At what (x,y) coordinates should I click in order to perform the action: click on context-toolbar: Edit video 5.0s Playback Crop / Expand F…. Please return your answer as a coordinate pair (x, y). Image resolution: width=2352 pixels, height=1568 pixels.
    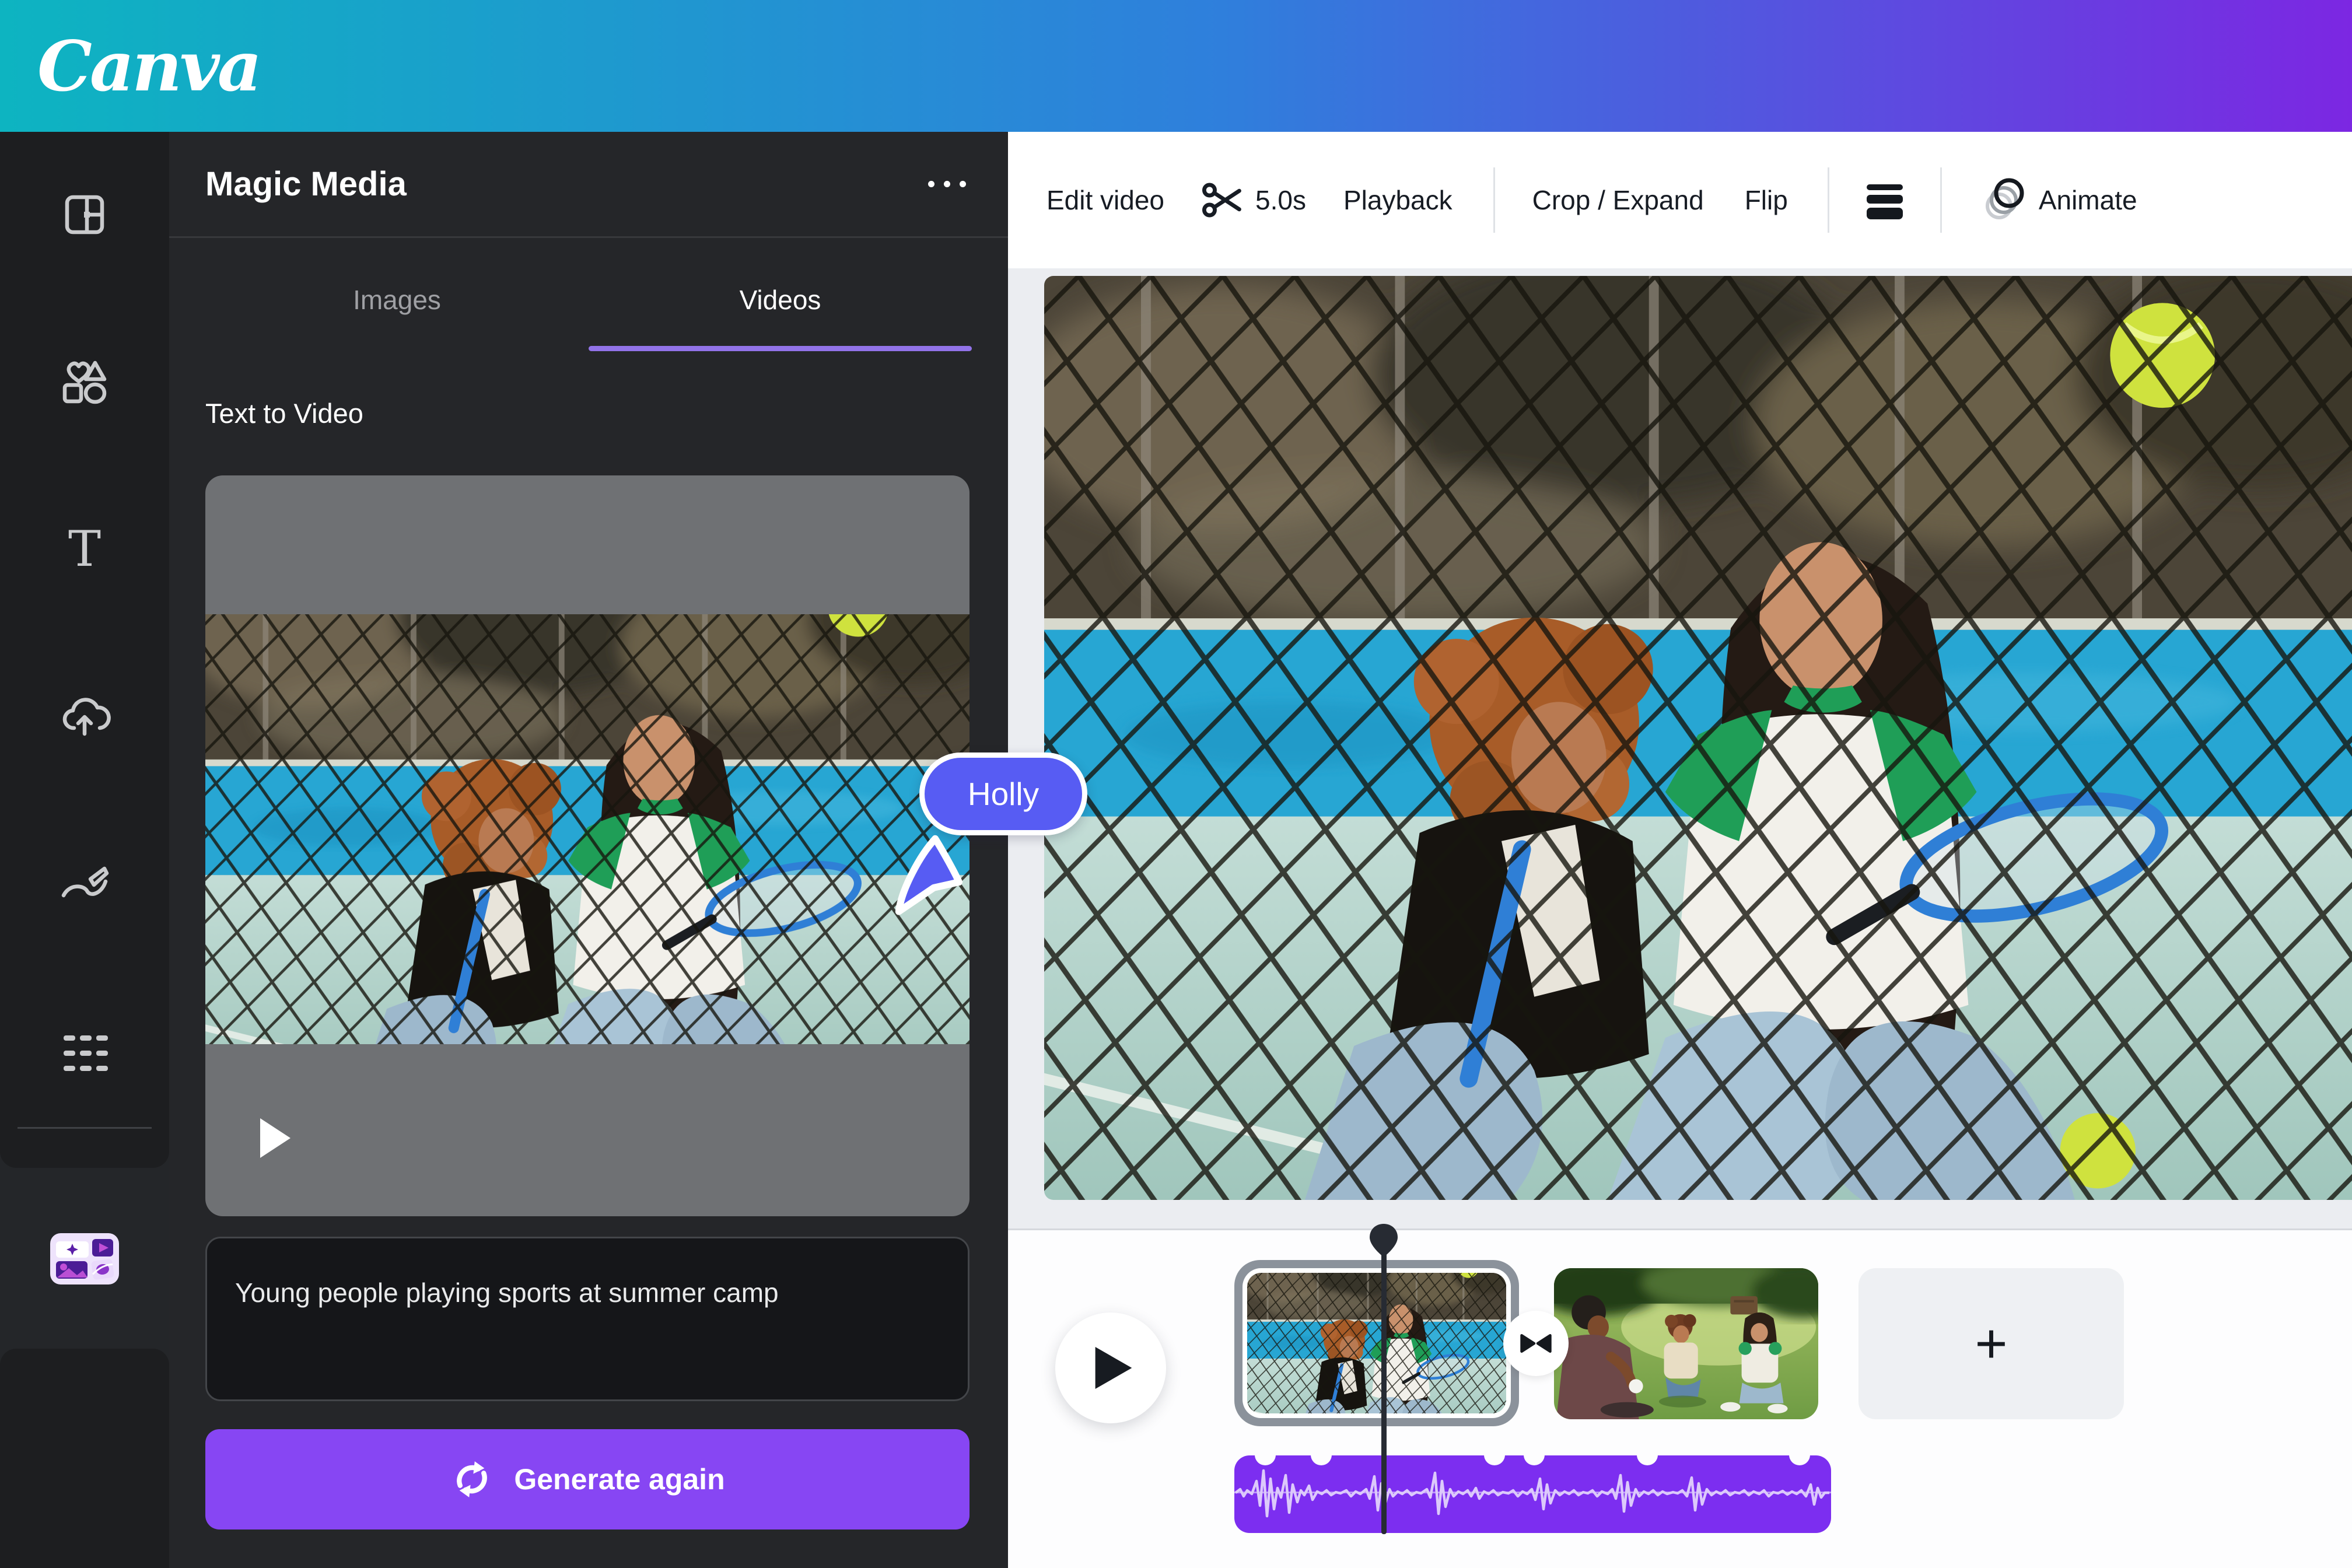
    Looking at the image, I should click on (1680, 200).